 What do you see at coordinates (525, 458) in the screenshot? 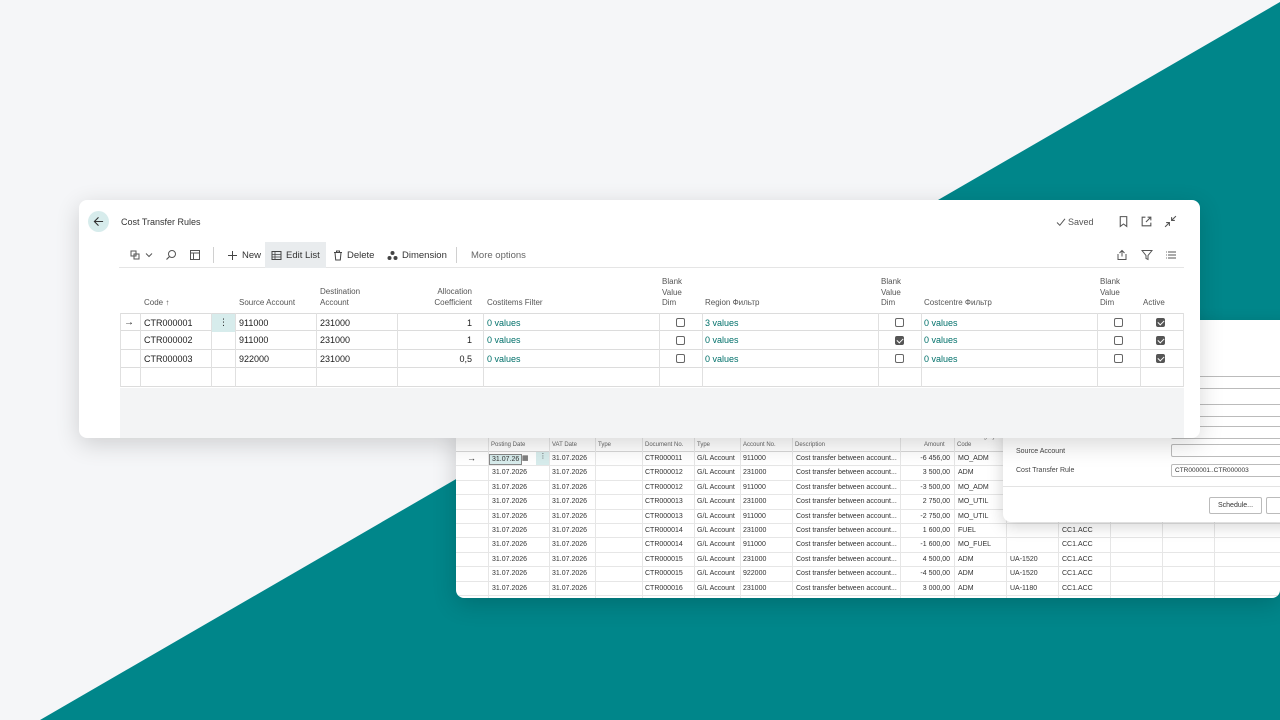
I see `calendar-icon: ▦` at bounding box center [525, 458].